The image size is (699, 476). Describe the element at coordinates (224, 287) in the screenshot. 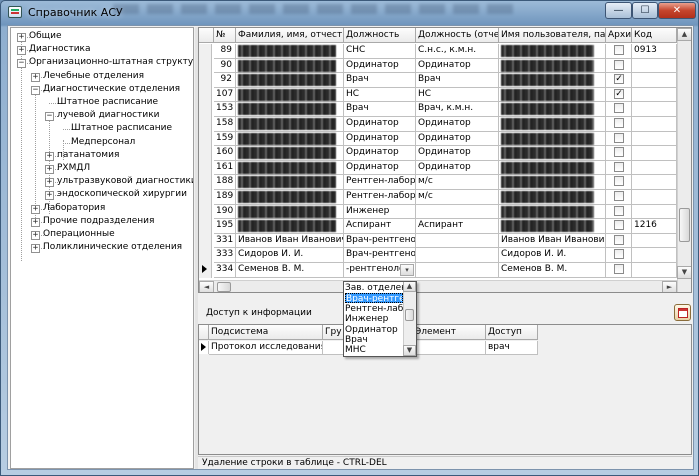

I see `horizontal-scroll-thumb` at that location.